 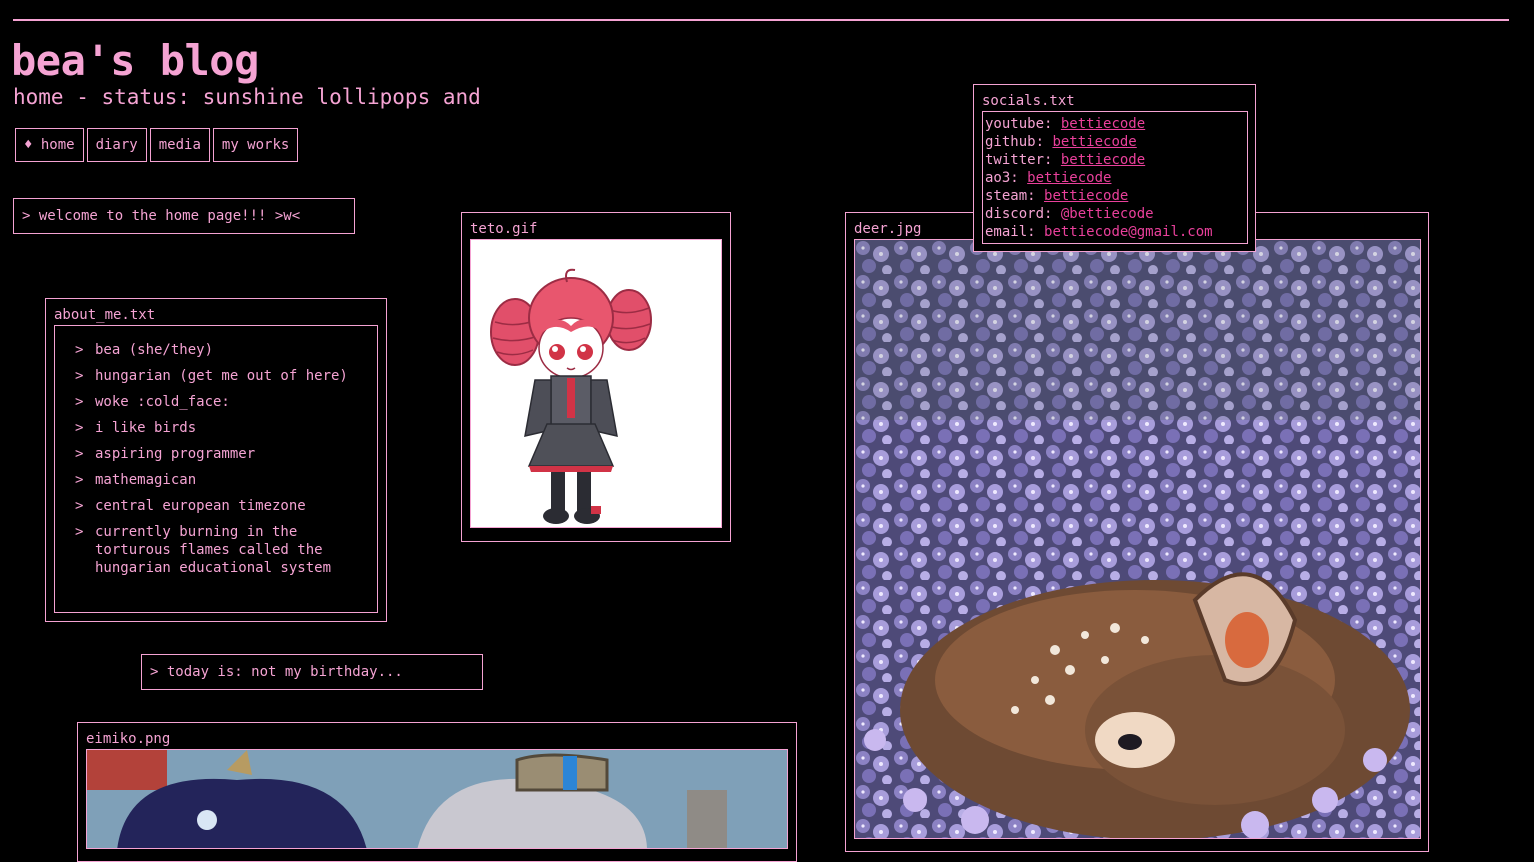 What do you see at coordinates (116, 145) in the screenshot?
I see `nav-diary-button: diary` at bounding box center [116, 145].